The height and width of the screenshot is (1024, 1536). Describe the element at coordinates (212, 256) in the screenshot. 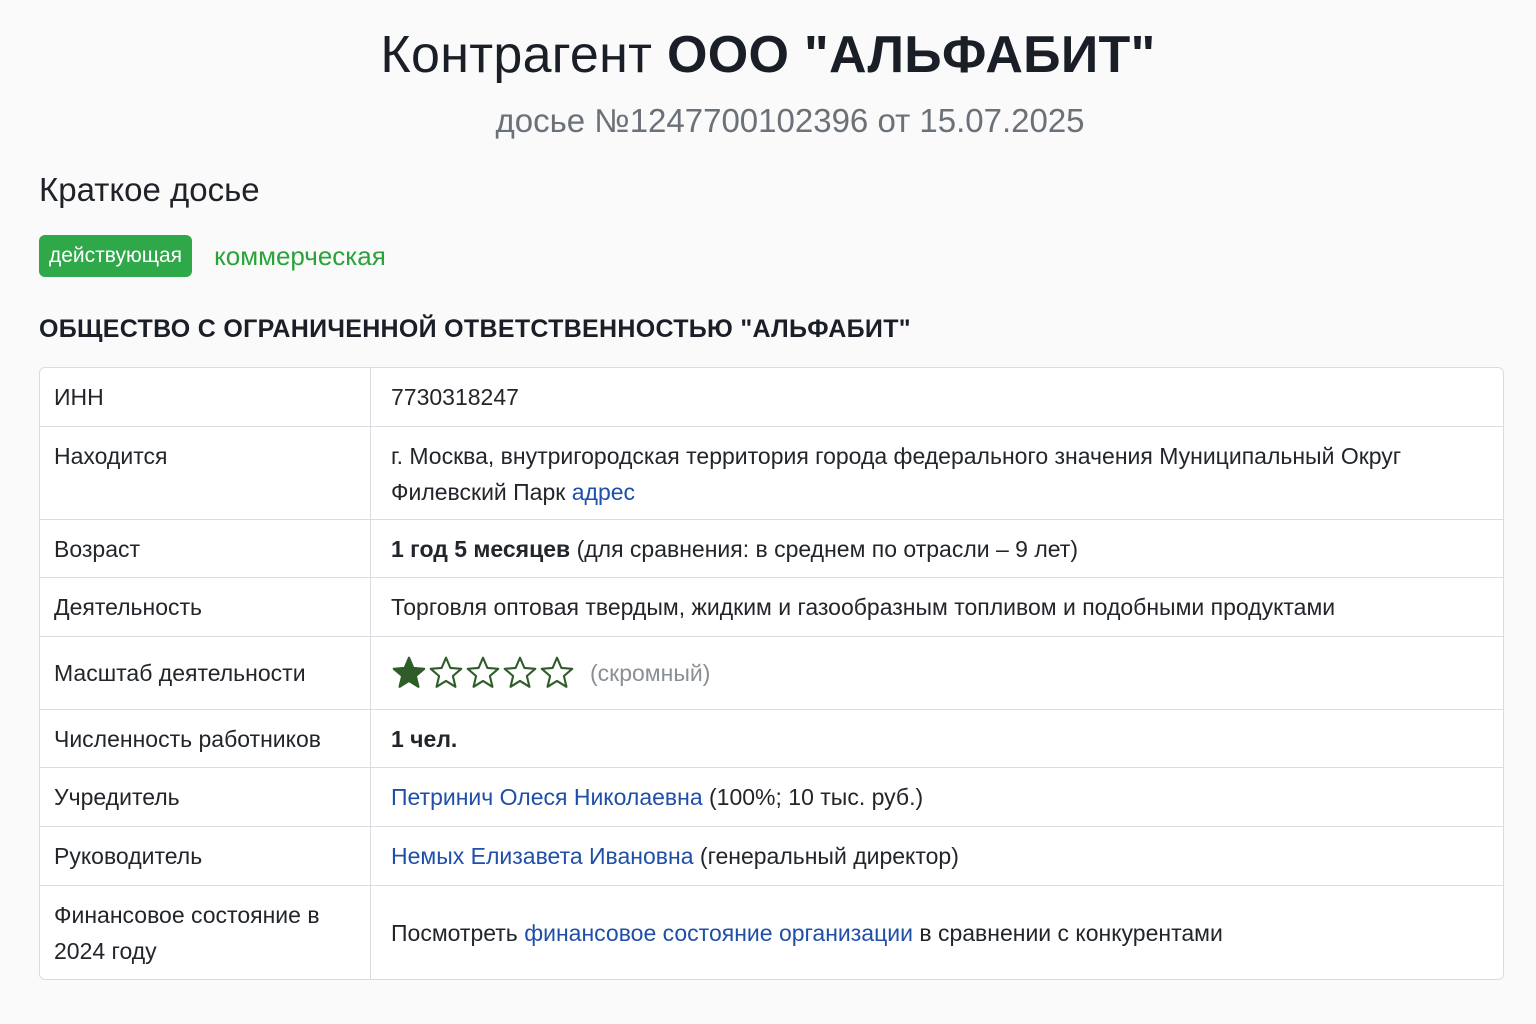

I see `status-row: действующая коммерческая` at that location.